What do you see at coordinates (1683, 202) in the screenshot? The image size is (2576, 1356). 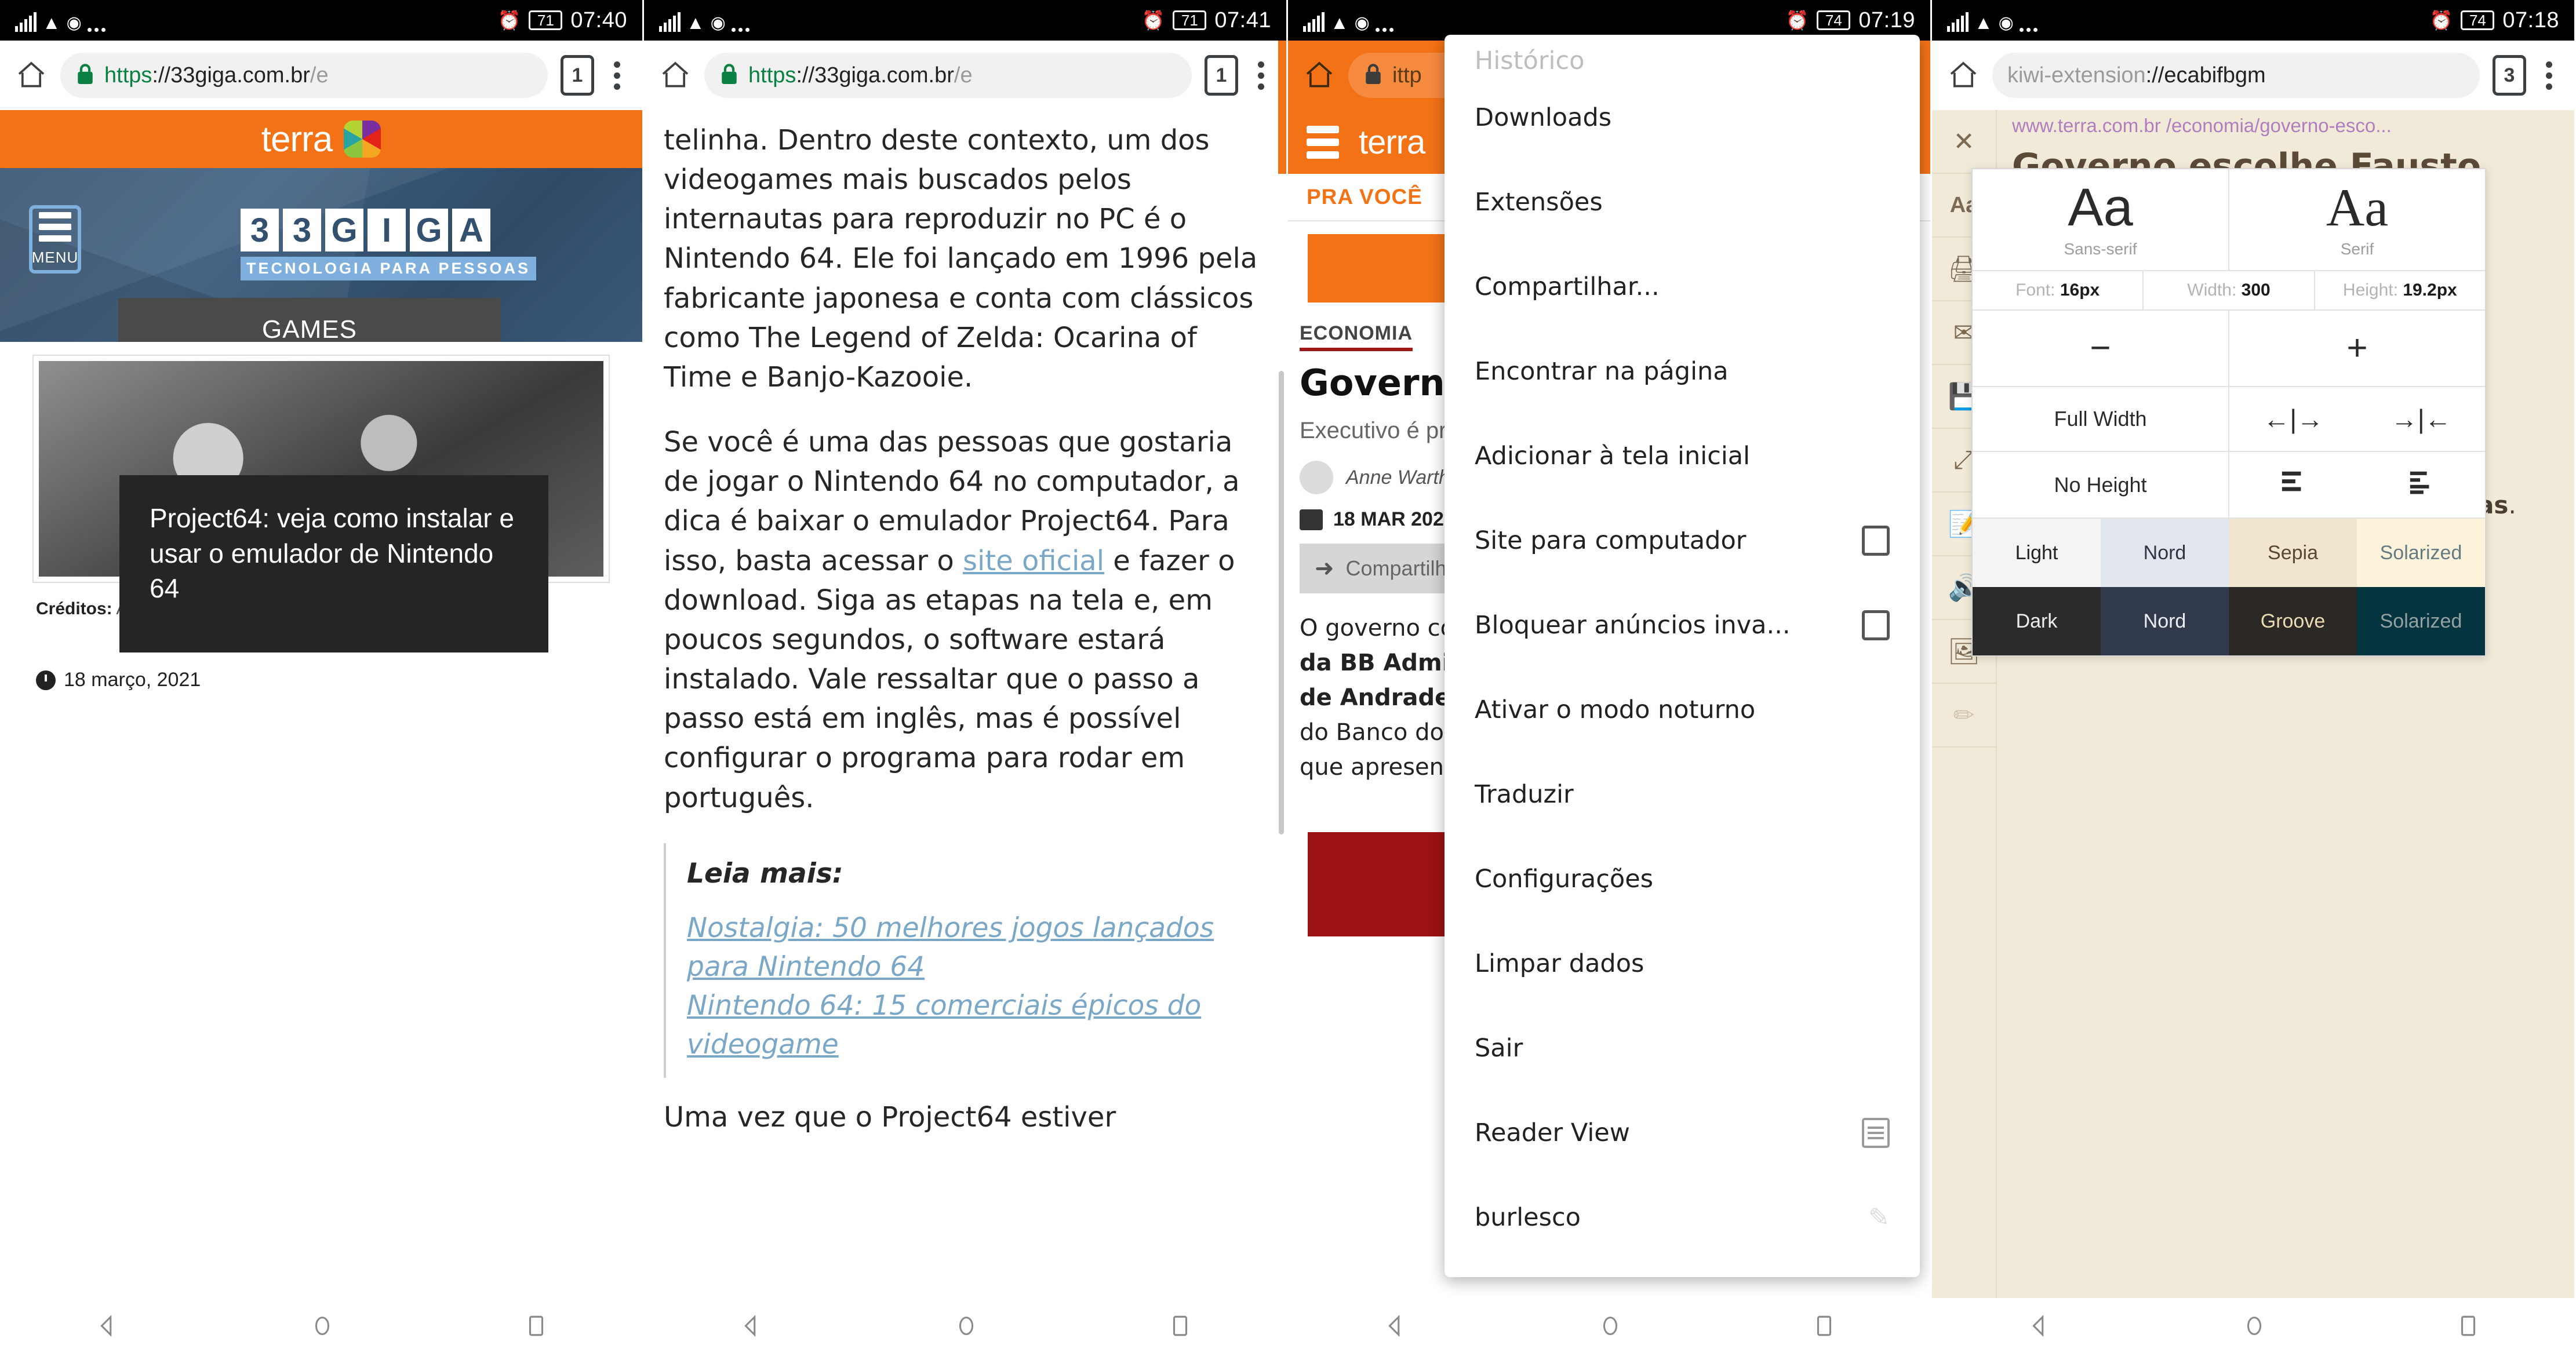 I see `menu-item-extensoes: Extensões` at bounding box center [1683, 202].